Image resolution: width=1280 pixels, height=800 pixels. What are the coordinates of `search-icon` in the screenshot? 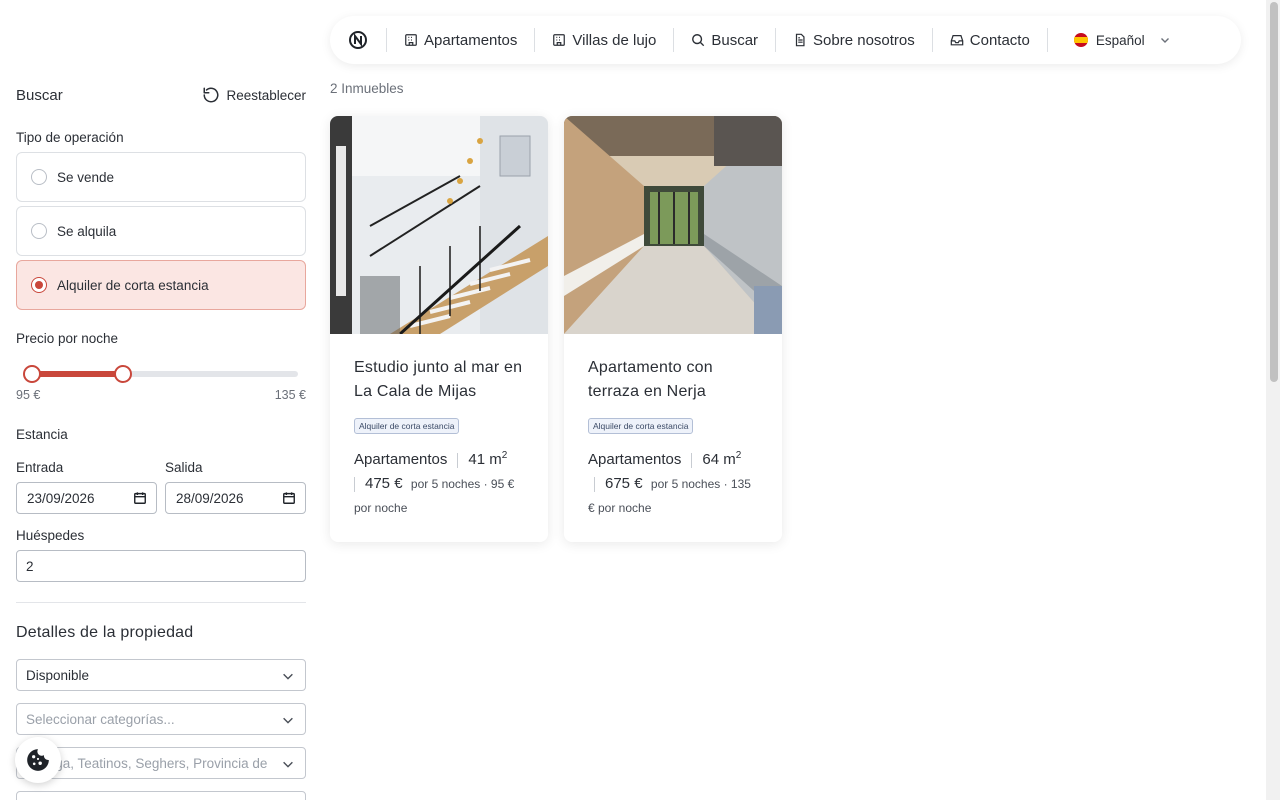 It's located at (698, 40).